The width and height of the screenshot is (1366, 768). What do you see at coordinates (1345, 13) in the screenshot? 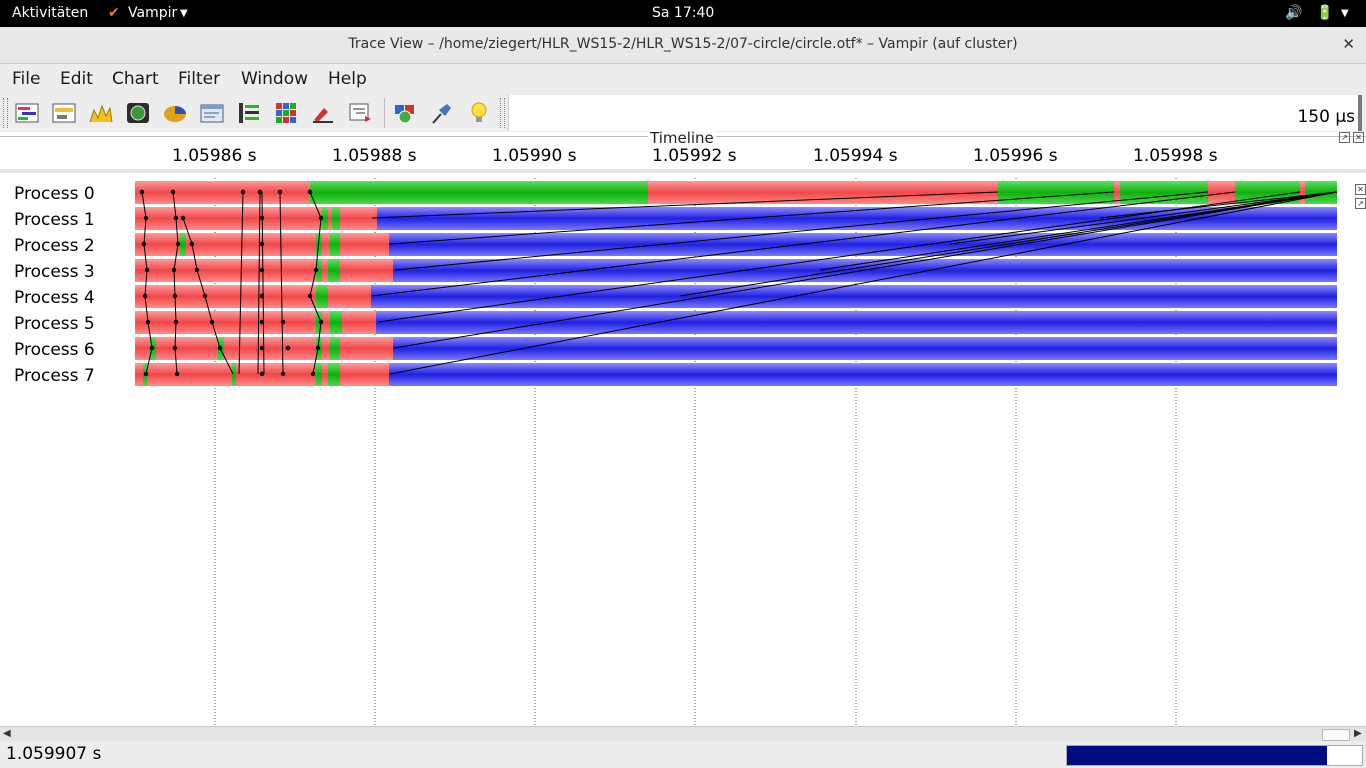
I see `system-menu-chevron-icon: ▼` at bounding box center [1345, 13].